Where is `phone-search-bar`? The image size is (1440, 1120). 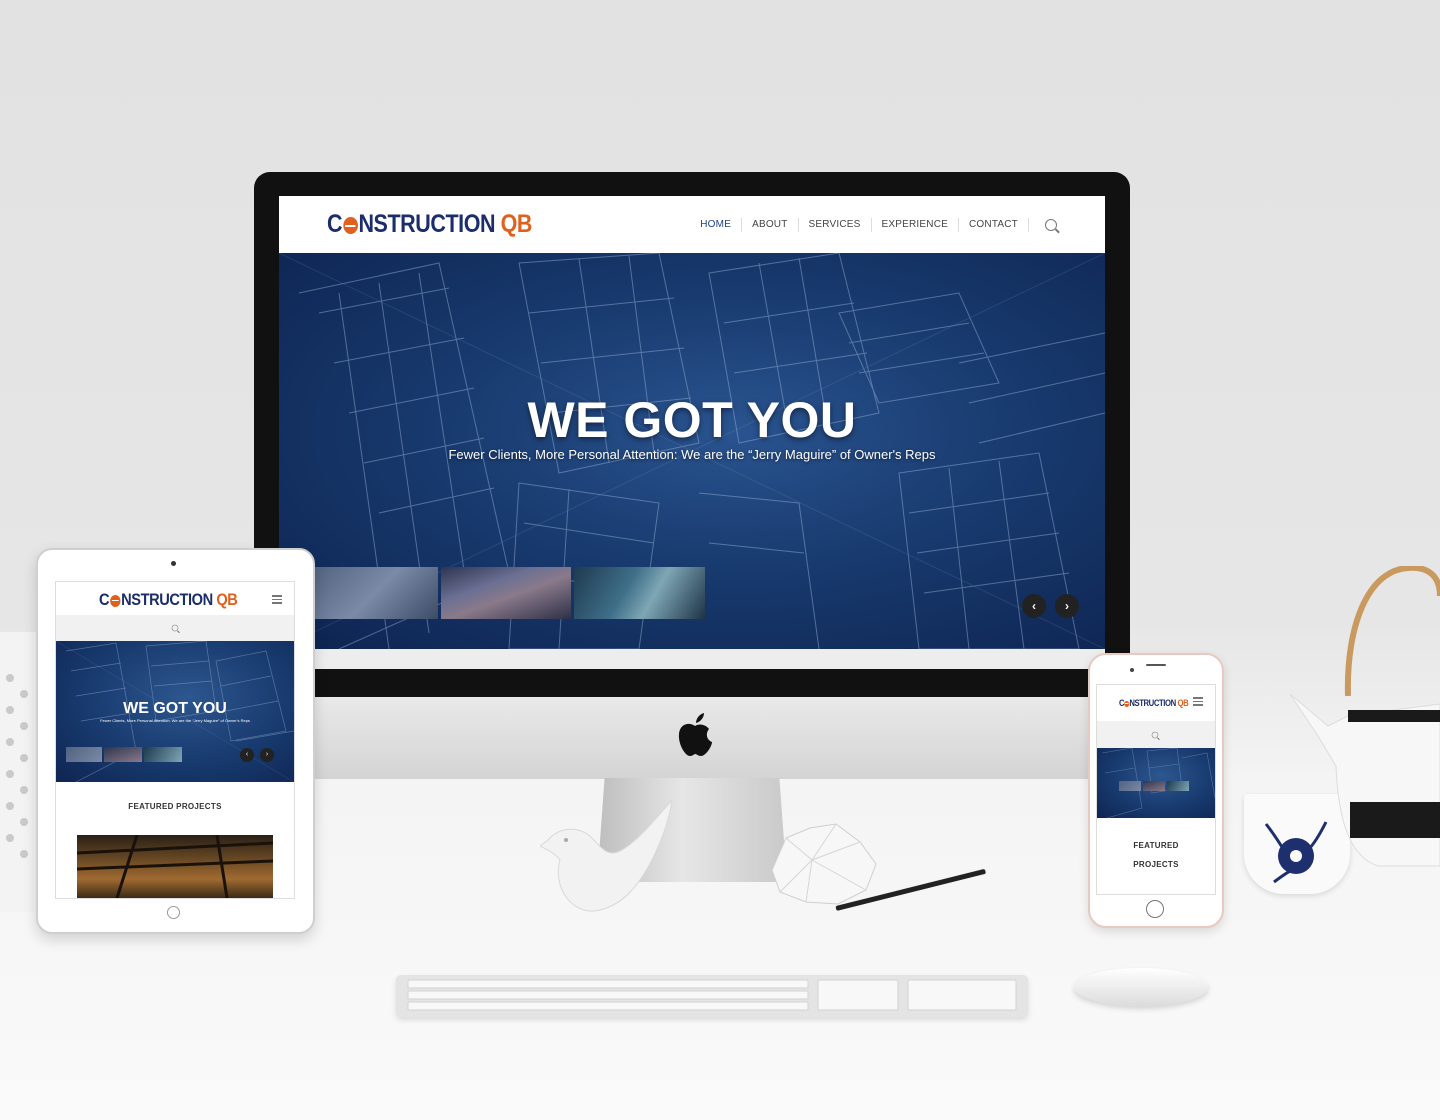
phone-search-bar is located at coordinates (1156, 734).